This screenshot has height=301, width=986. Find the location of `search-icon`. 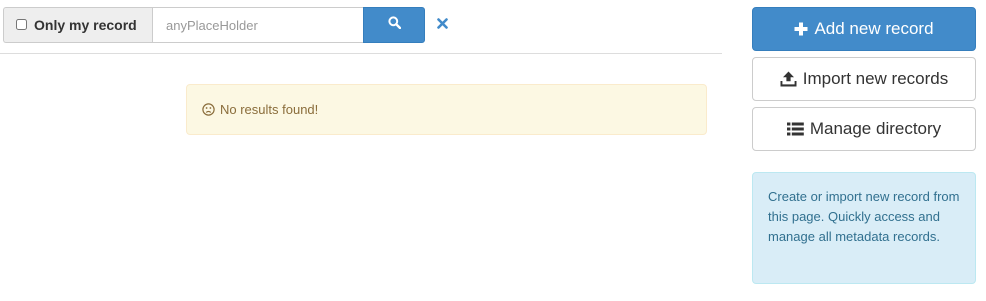

search-icon is located at coordinates (394, 25).